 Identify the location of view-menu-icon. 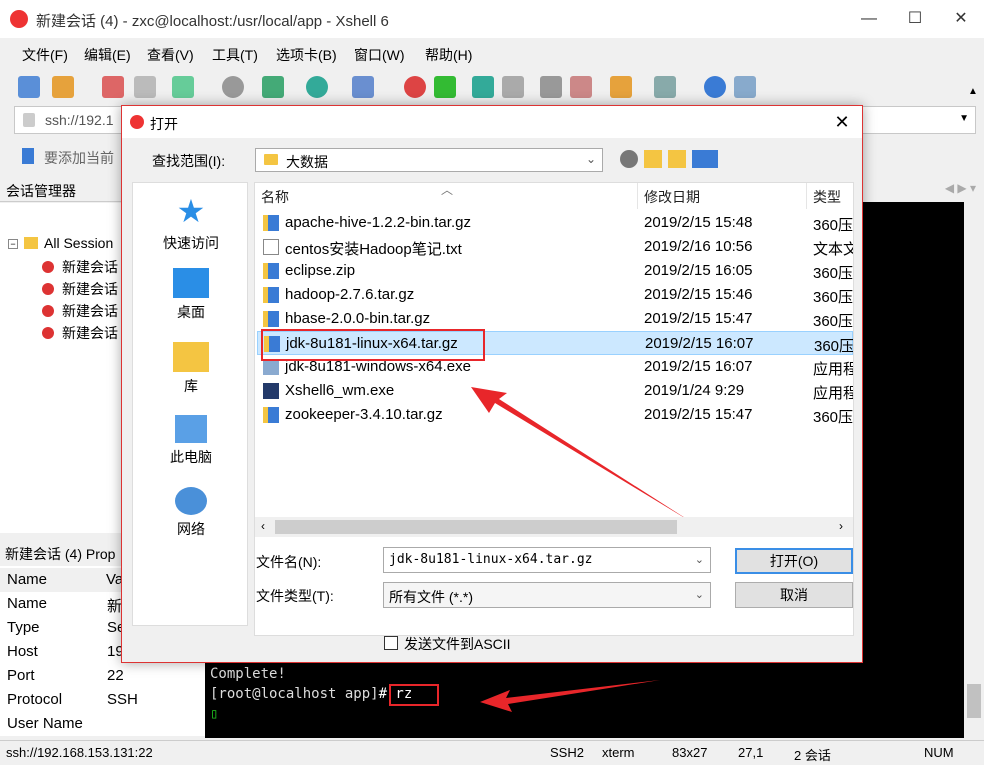
(705, 159).